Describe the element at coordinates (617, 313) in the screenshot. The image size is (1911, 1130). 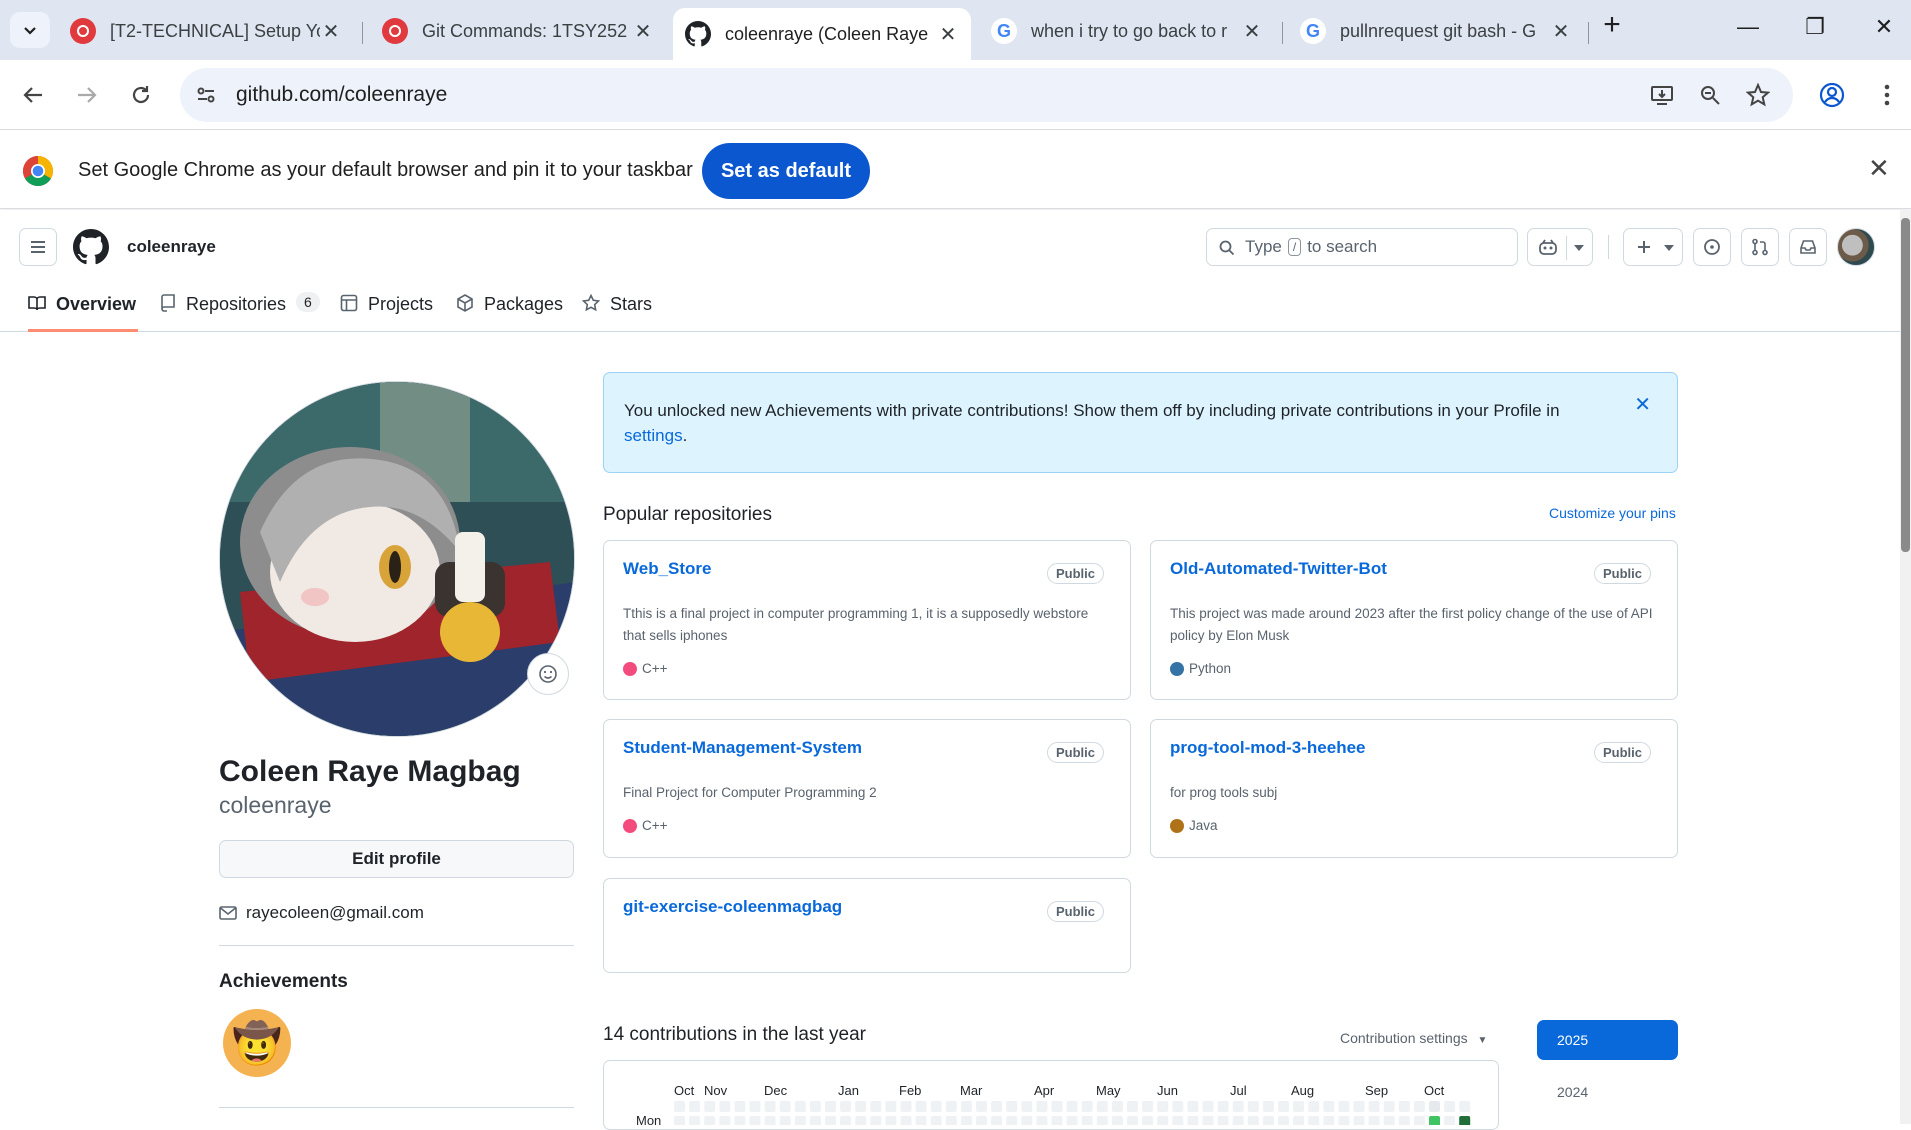
I see `tab-stars: Stars` at that location.